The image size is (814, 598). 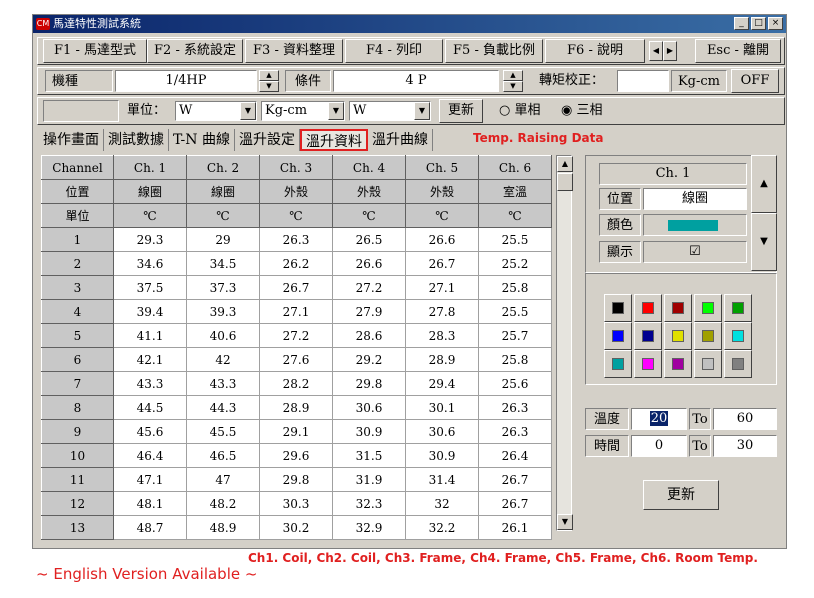 What do you see at coordinates (223, 263) in the screenshot?
I see `table-cell: 34.5` at bounding box center [223, 263].